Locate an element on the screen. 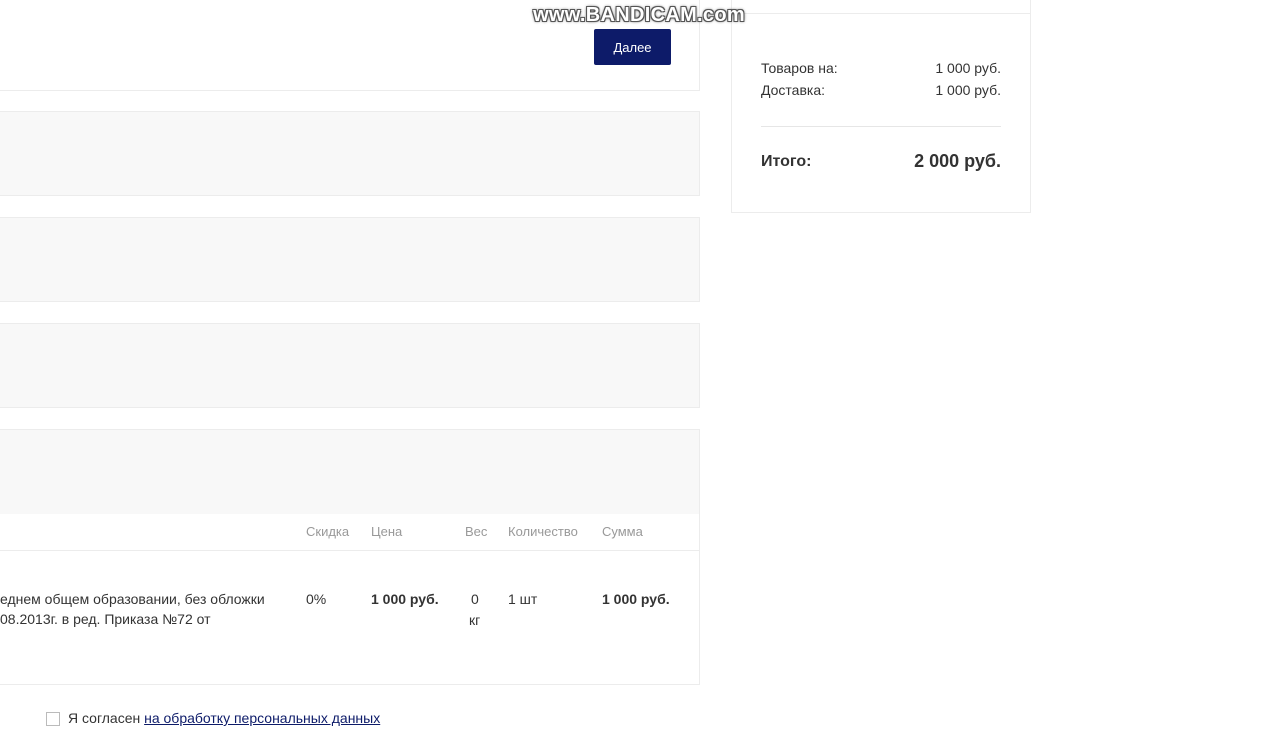  column-price: Цена is located at coordinates (387, 531).